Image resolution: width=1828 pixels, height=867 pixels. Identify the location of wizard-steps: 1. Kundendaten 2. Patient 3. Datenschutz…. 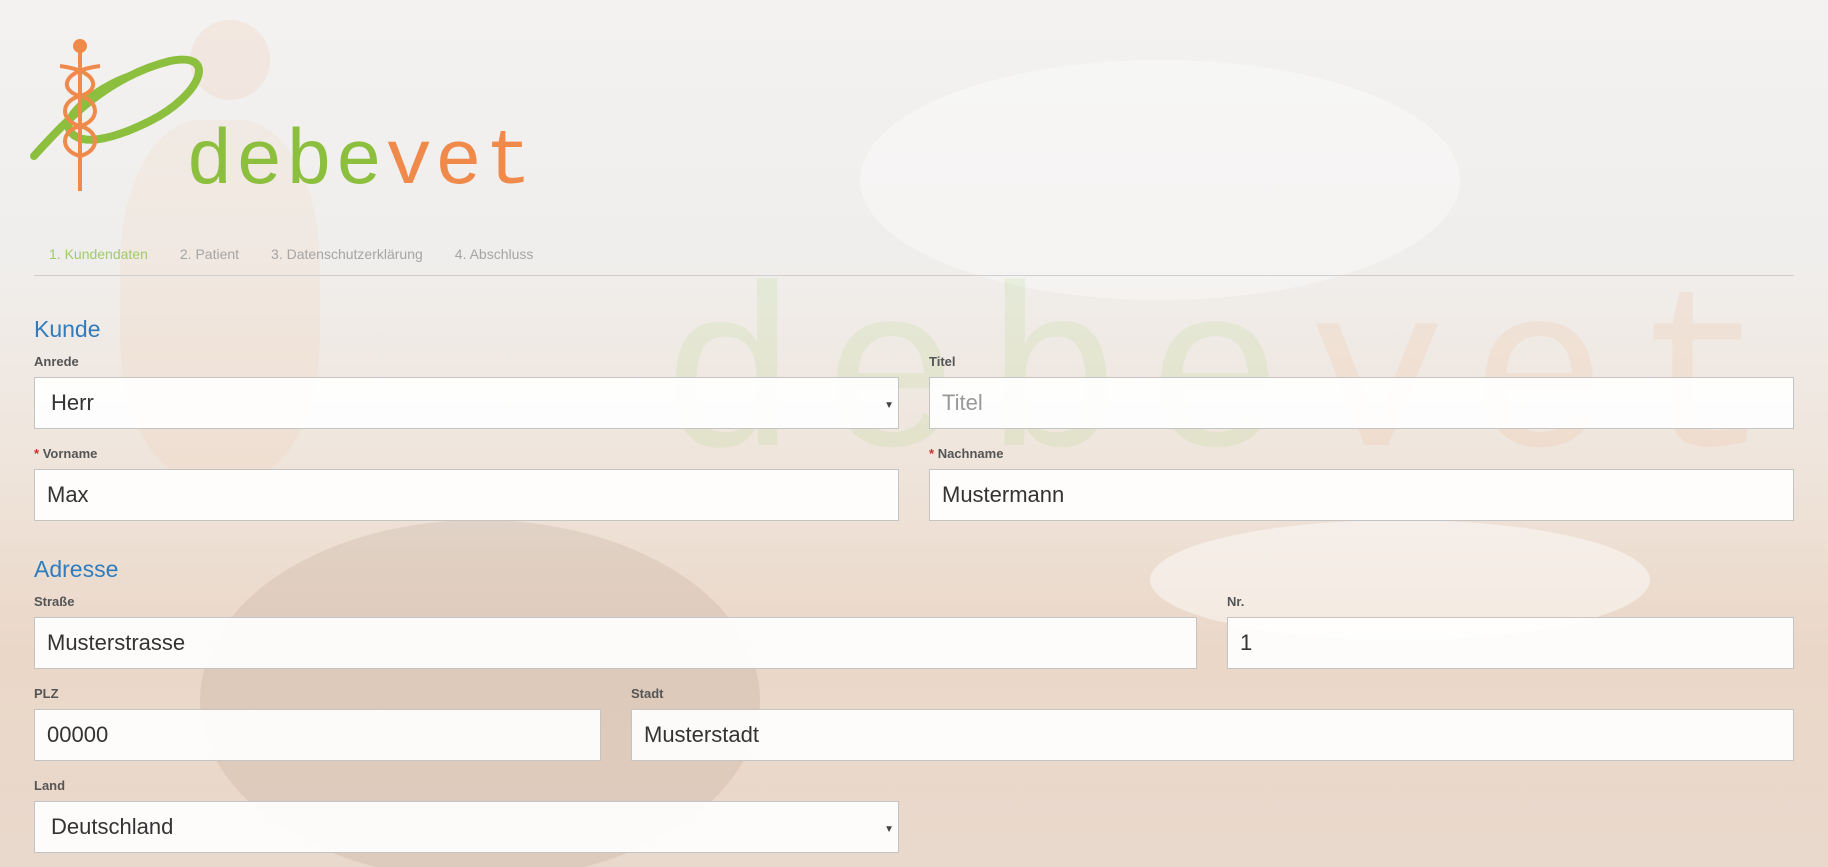
(914, 261).